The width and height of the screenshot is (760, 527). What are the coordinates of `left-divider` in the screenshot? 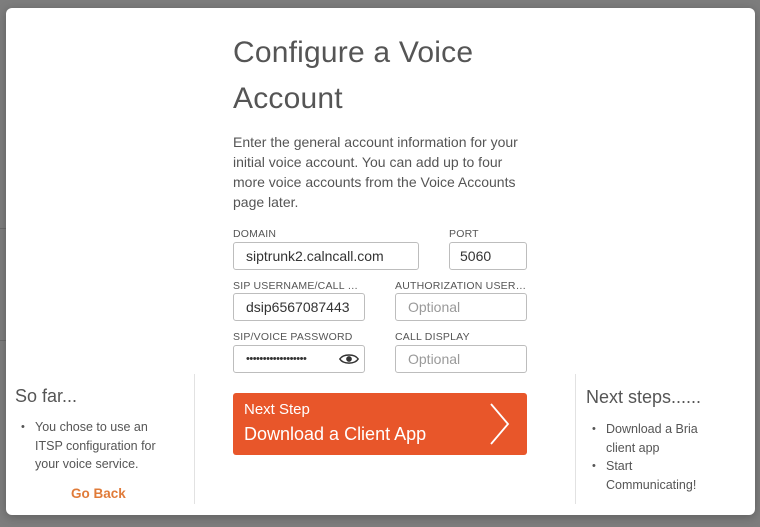 It's located at (194, 439).